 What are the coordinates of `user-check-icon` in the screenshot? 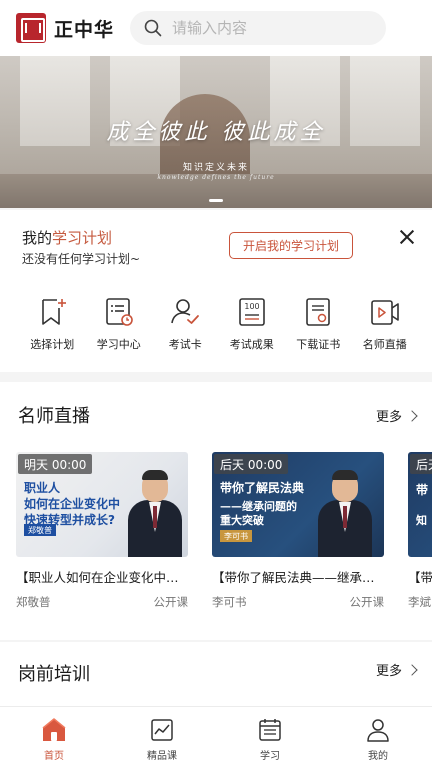 It's located at (185, 311).